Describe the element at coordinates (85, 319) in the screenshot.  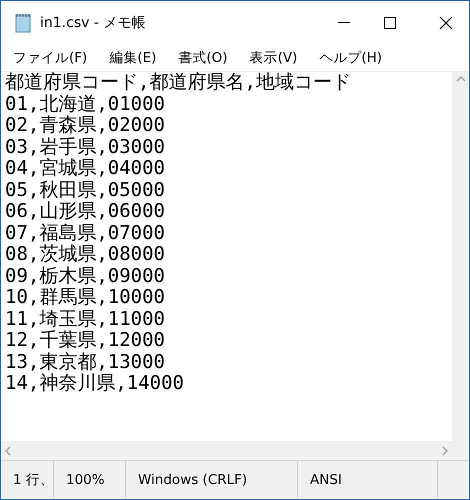
I see `text-line: 11,埼玉県,11000` at that location.